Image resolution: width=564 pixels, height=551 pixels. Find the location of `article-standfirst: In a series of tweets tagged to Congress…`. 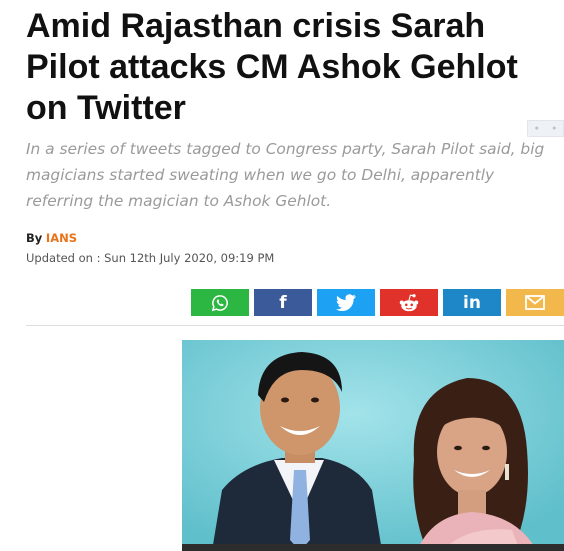

article-standfirst: In a series of tweets tagged to Congress… is located at coordinates (285, 175).